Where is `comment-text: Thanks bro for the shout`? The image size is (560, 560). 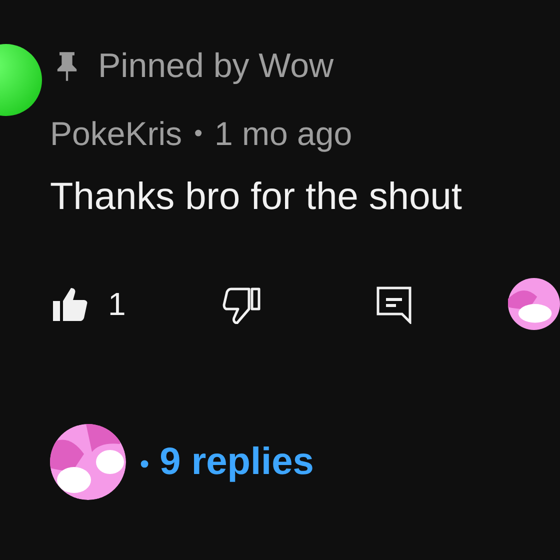 comment-text: Thanks bro for the shout is located at coordinates (256, 197).